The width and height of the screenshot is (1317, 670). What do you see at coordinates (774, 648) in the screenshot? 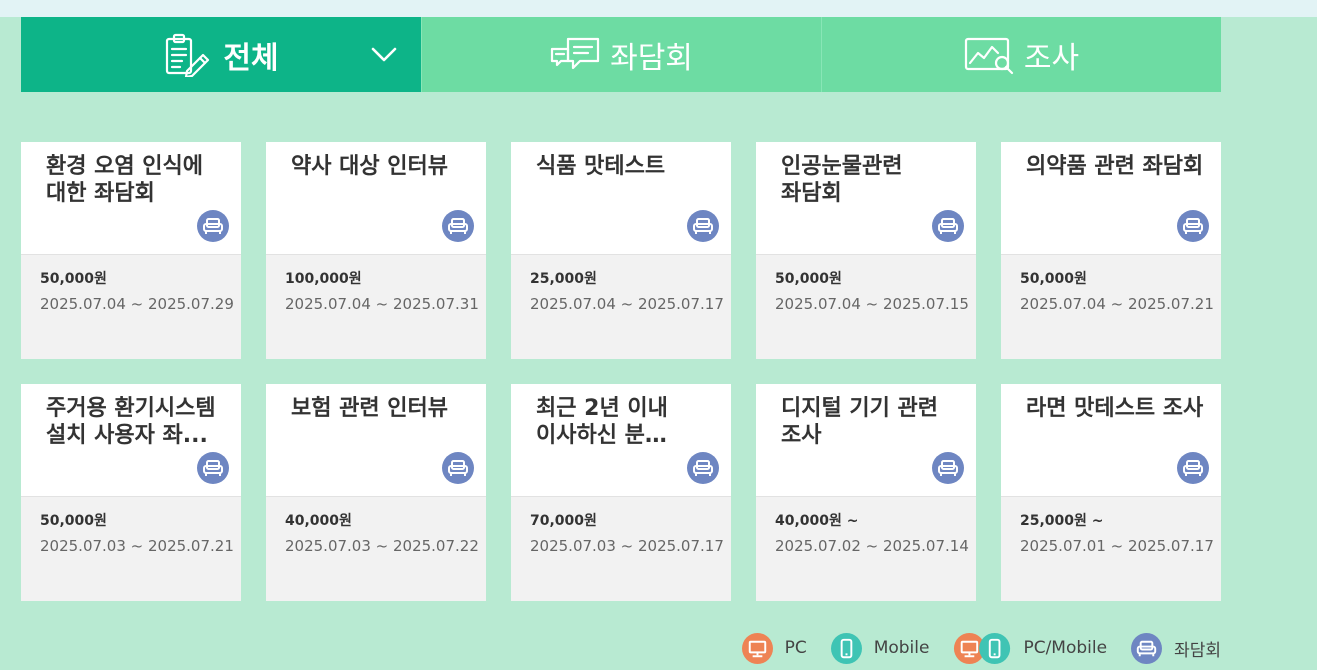
I see `legend-item-pc: PC` at bounding box center [774, 648].